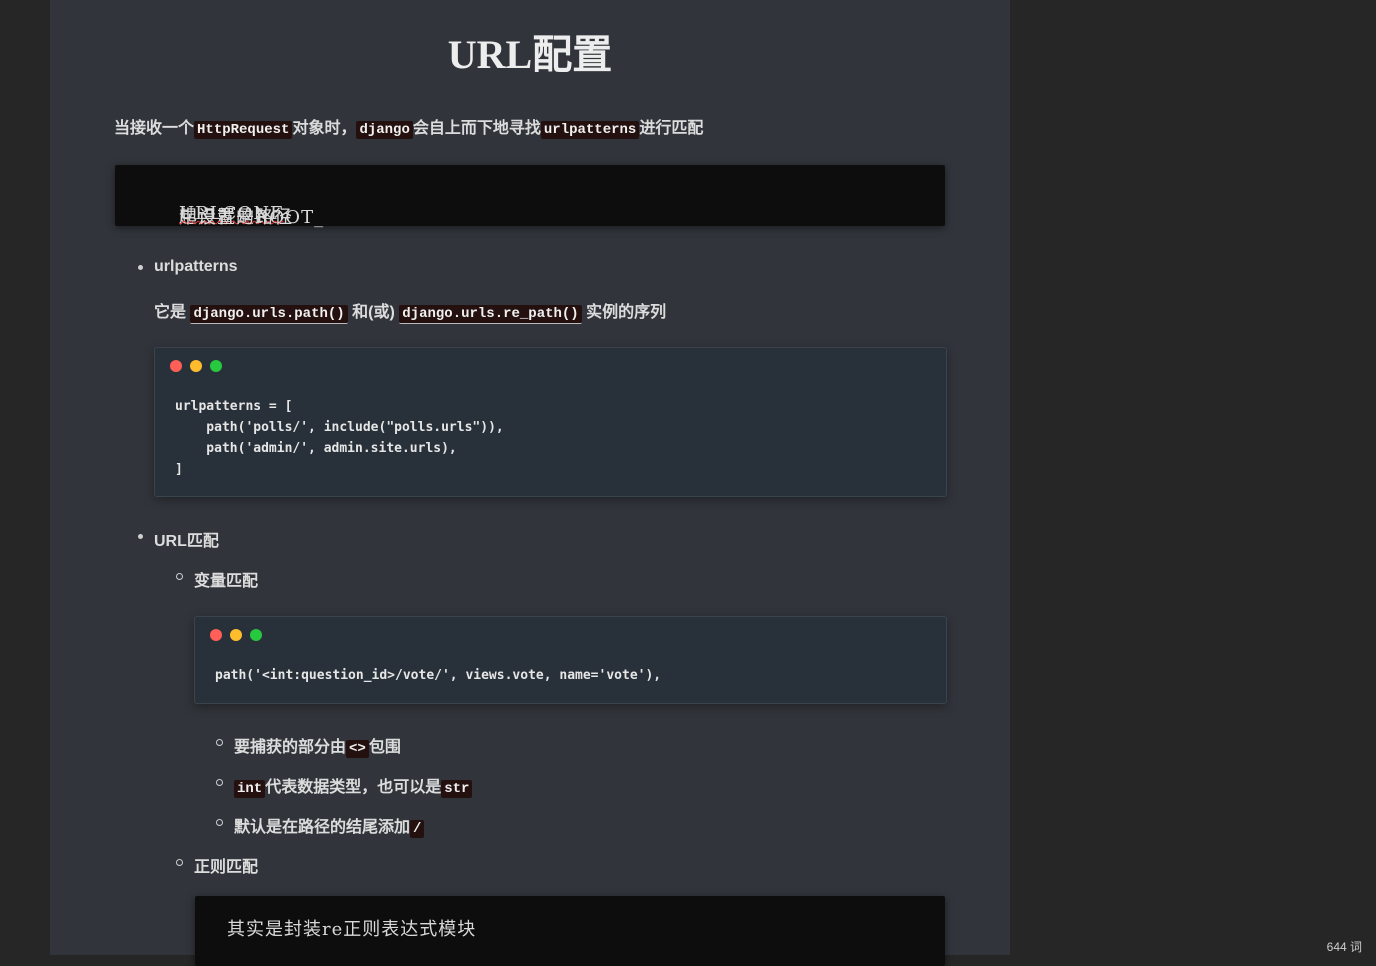  I want to click on inline-code-path: django.urls.path(), so click(269, 314).